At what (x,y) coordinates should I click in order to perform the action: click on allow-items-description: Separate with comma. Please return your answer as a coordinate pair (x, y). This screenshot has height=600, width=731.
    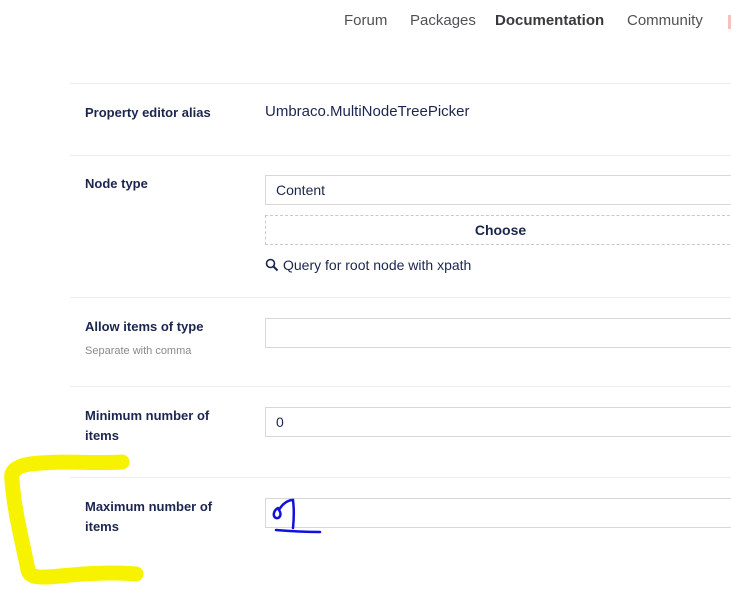
    Looking at the image, I should click on (138, 351).